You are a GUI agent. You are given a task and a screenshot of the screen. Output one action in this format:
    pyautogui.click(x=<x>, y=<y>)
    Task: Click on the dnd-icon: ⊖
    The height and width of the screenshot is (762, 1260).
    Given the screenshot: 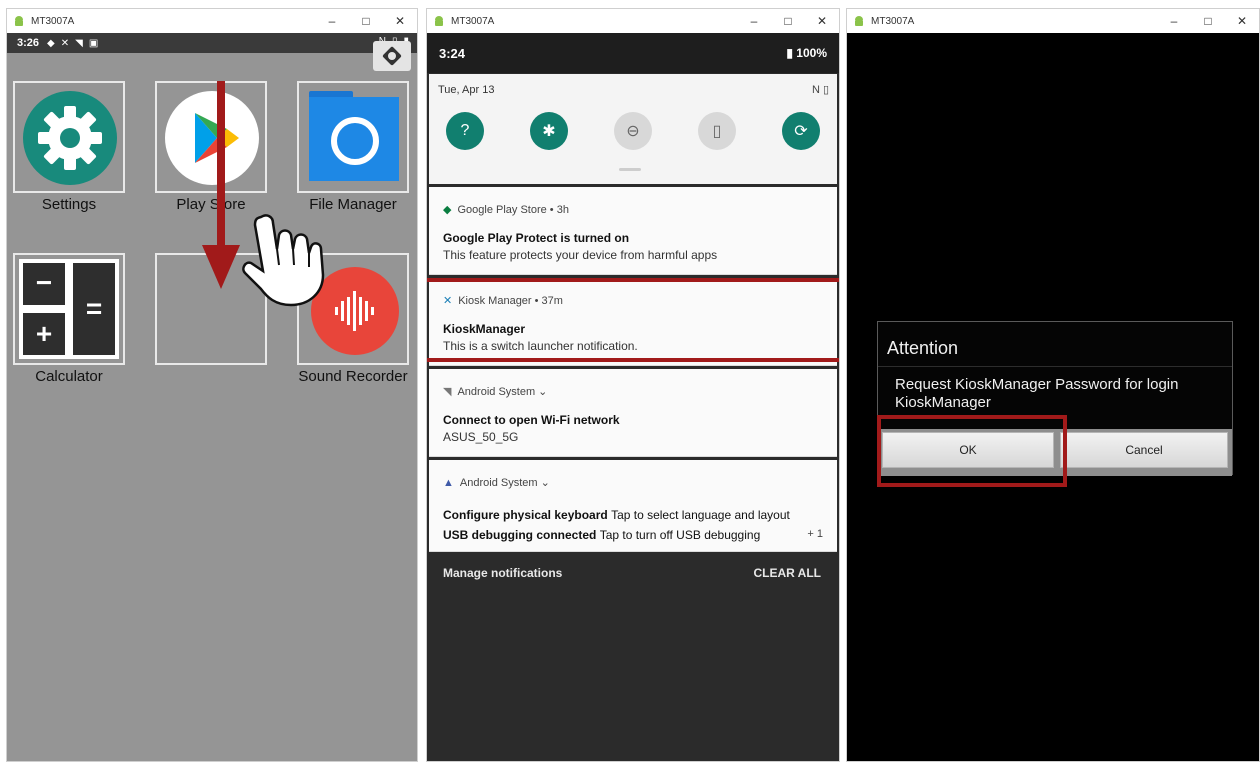 What is the action you would take?
    pyautogui.click(x=633, y=131)
    